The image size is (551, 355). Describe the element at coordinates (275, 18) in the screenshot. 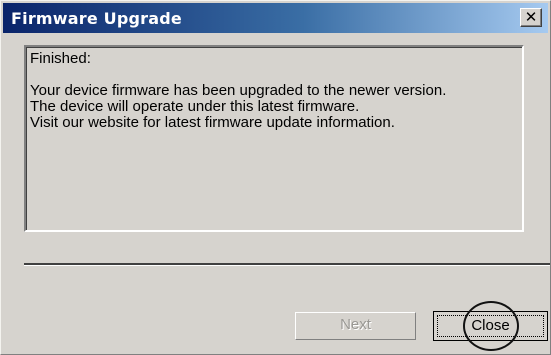

I see `title-bar: Firmware Upgrade ✕` at that location.